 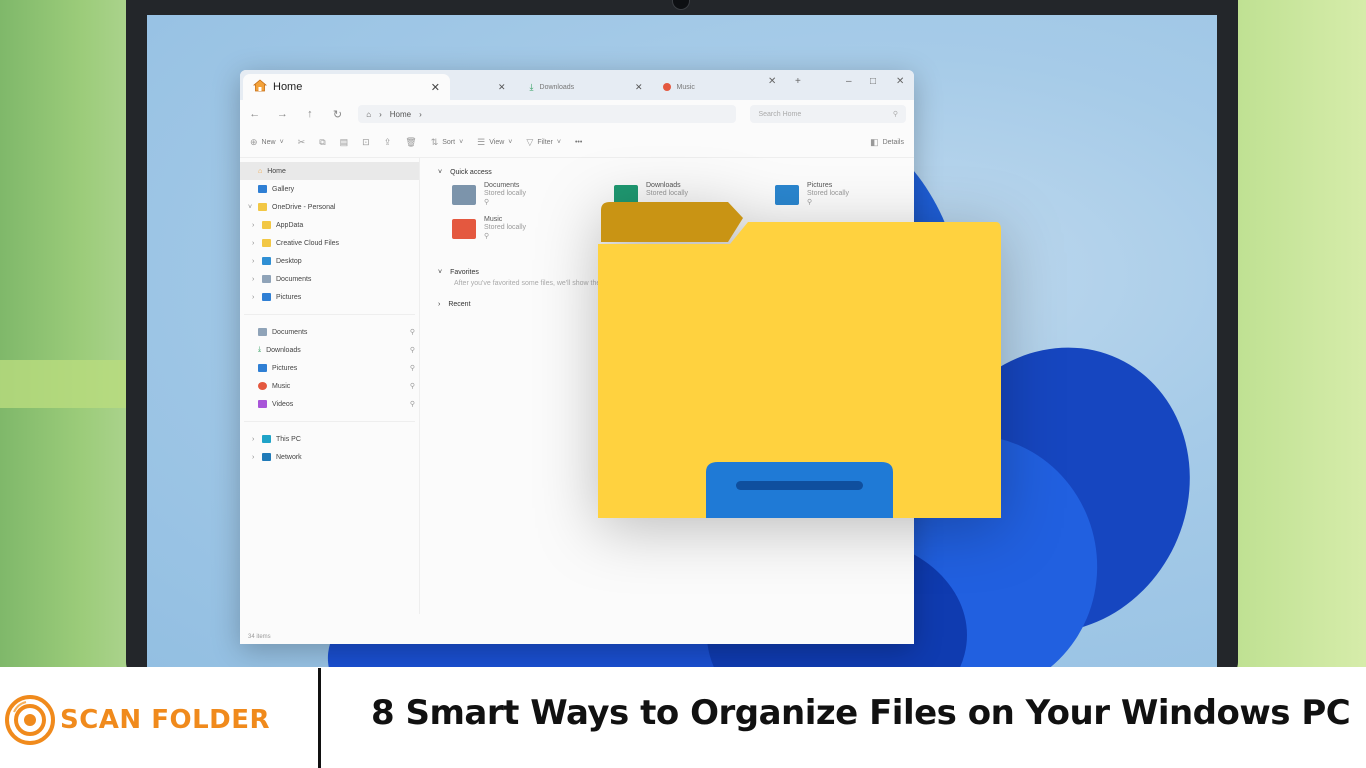 What do you see at coordinates (329, 225) in the screenshot?
I see `sidebar-item-appdata: › AppData` at bounding box center [329, 225].